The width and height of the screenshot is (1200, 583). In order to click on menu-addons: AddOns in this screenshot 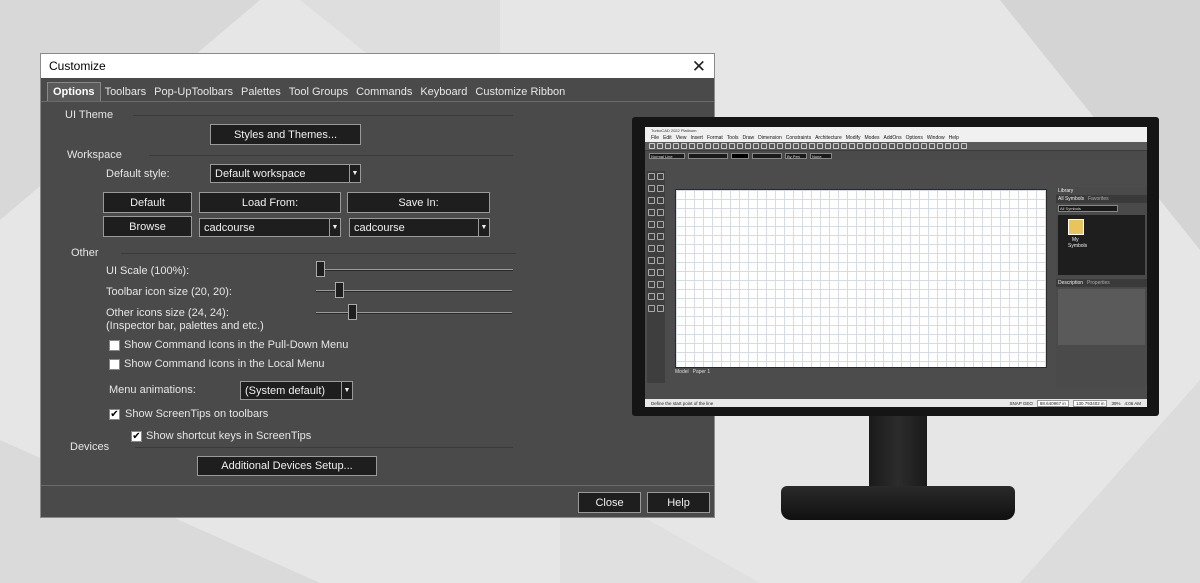, I will do `click(893, 138)`.